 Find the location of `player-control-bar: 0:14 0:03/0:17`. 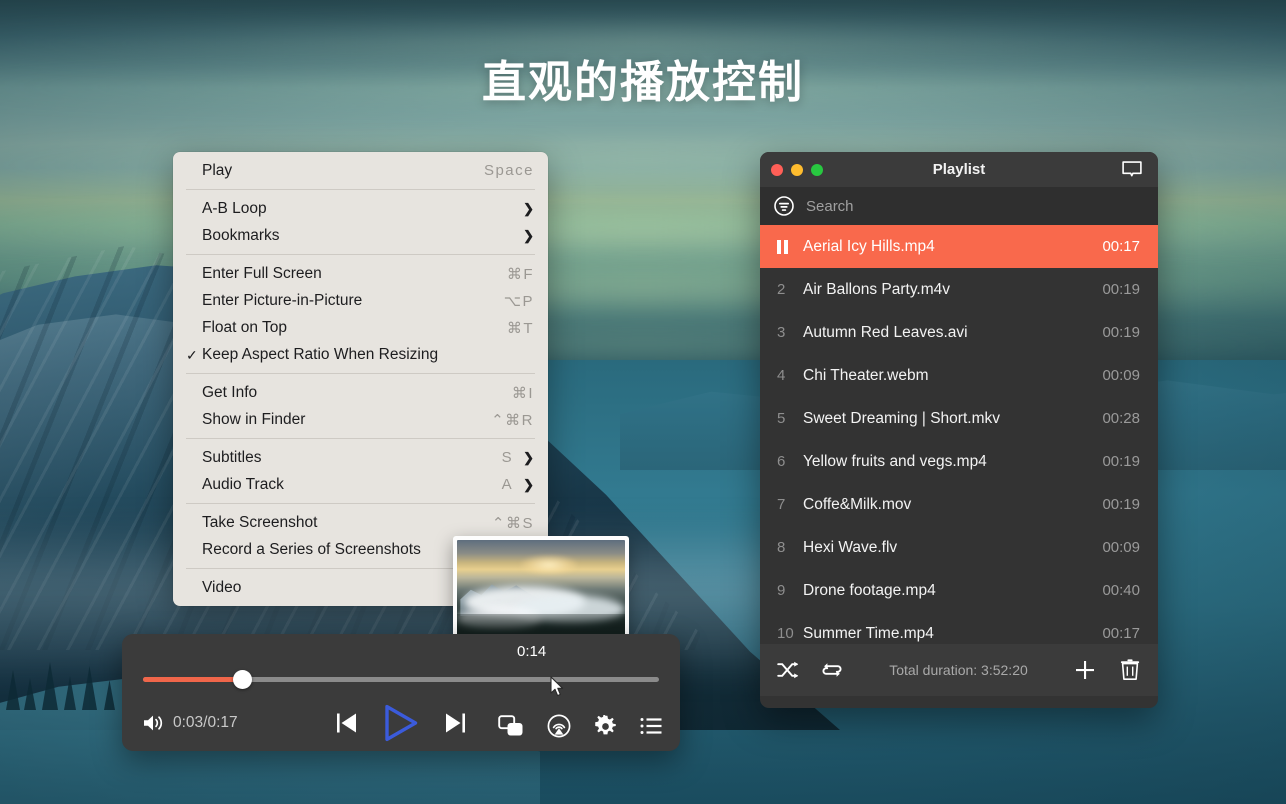

player-control-bar: 0:14 0:03/0:17 is located at coordinates (401, 692).